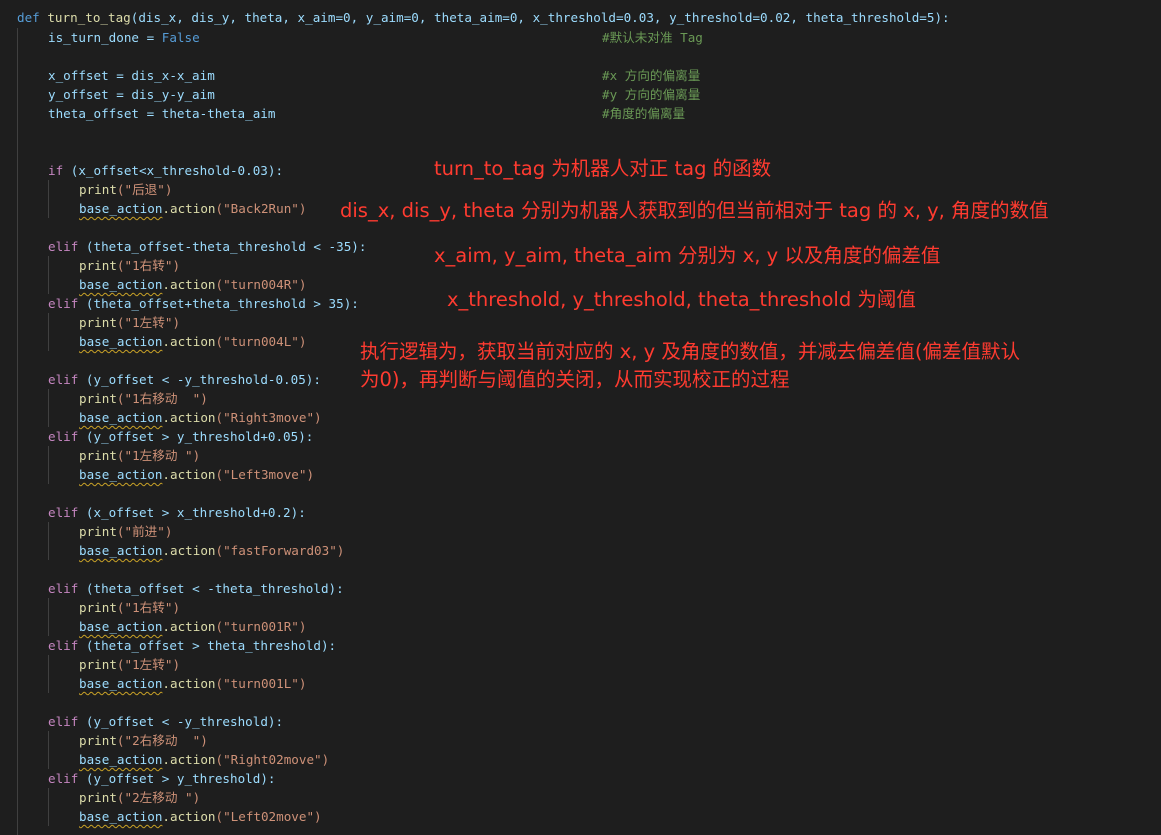 The width and height of the screenshot is (1161, 835). Describe the element at coordinates (144, 189) in the screenshot. I see `print-arg: ("后退")` at that location.